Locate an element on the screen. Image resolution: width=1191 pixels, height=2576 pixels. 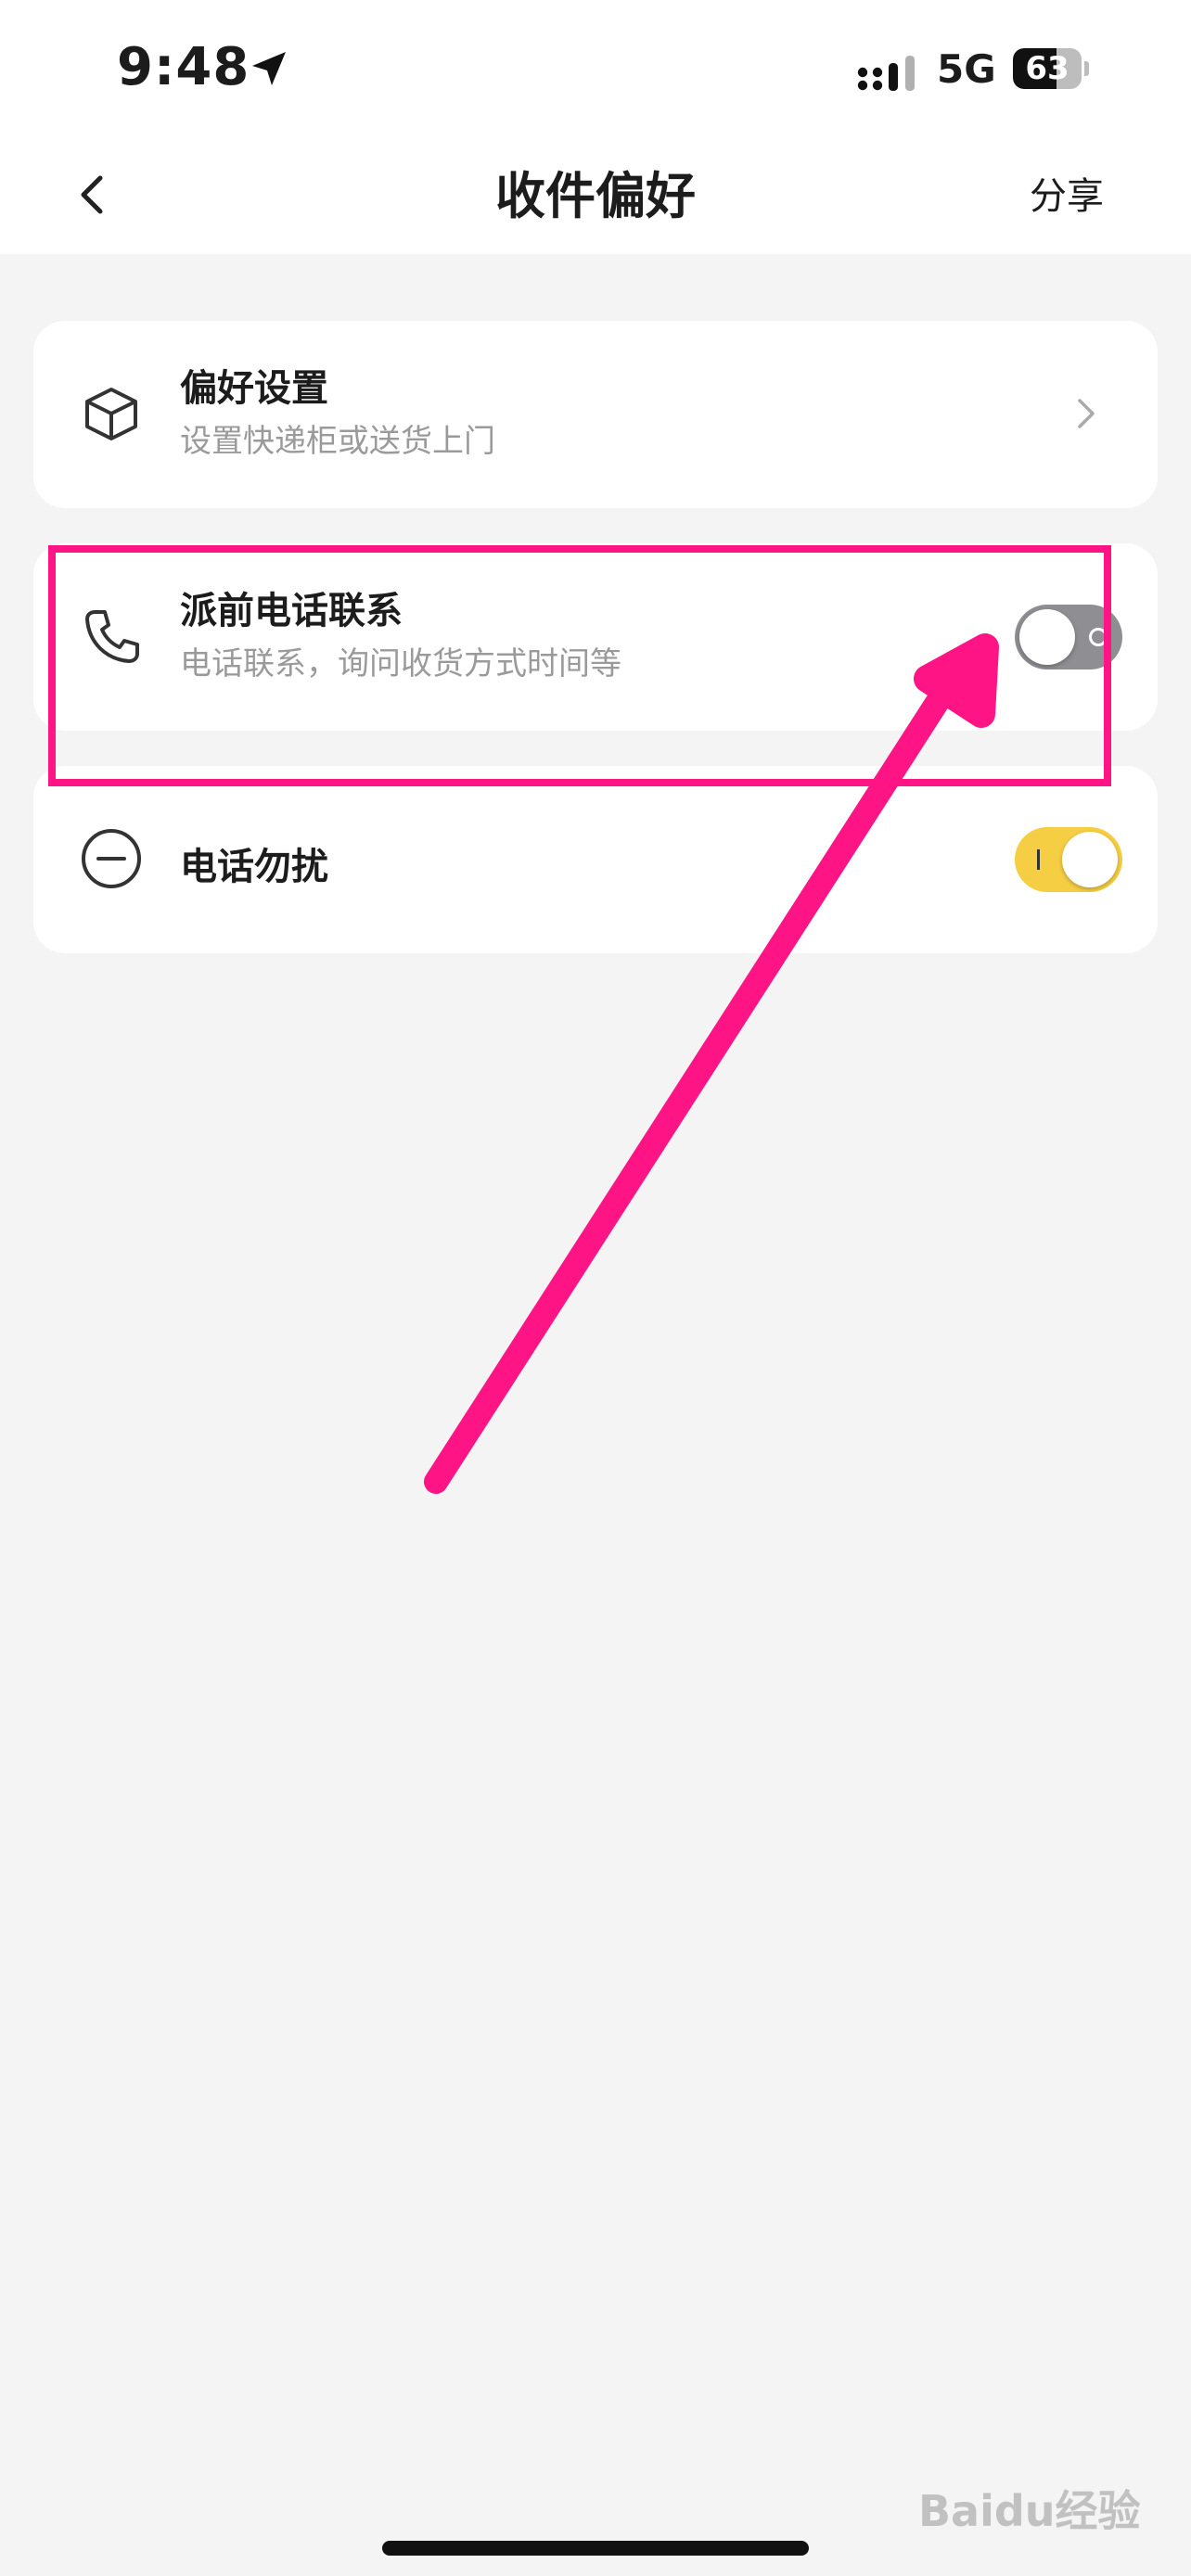
page-title: 收件偏好 is located at coordinates (595, 196).